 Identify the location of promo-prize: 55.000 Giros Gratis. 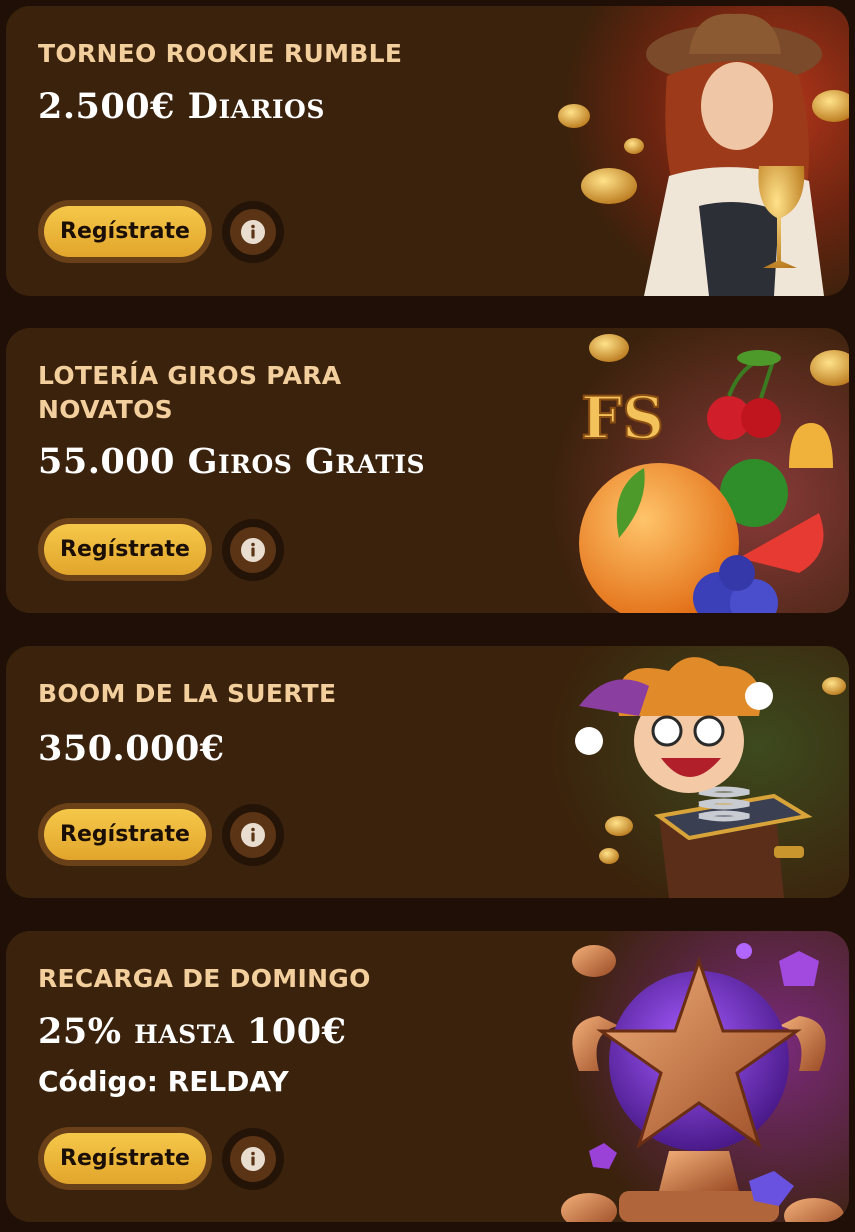
(232, 461).